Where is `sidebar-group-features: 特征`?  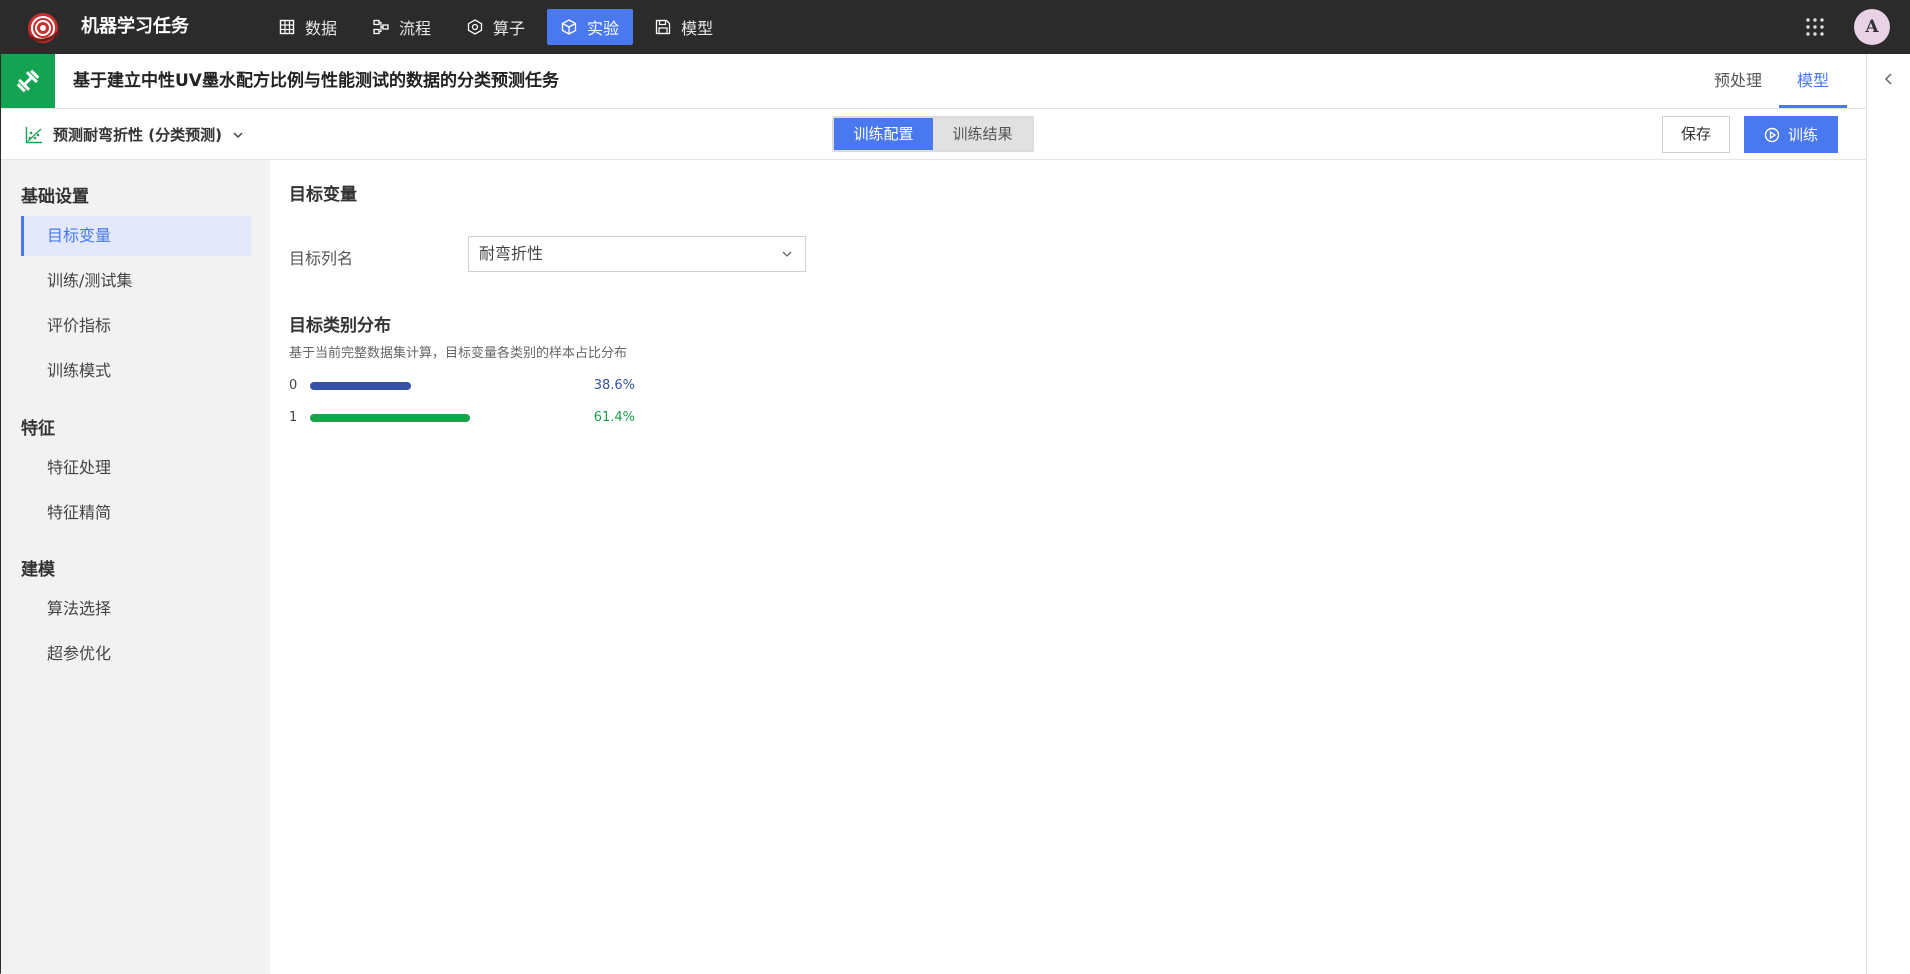
sidebar-group-features: 特征 is located at coordinates (38, 429).